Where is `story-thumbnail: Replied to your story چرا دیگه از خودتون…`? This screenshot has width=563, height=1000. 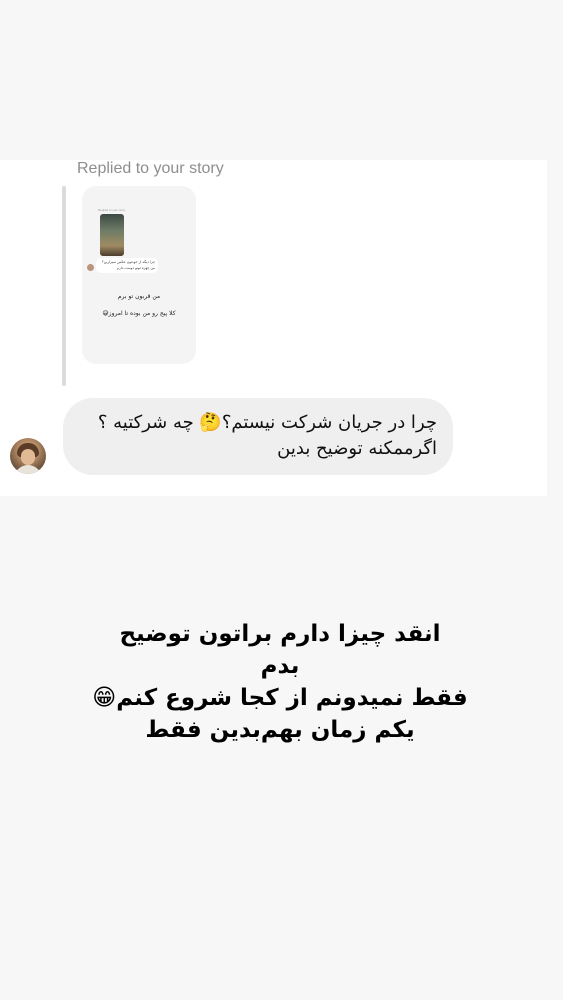
story-thumbnail: Replied to your story چرا دیگه از خودتون… is located at coordinates (139, 275).